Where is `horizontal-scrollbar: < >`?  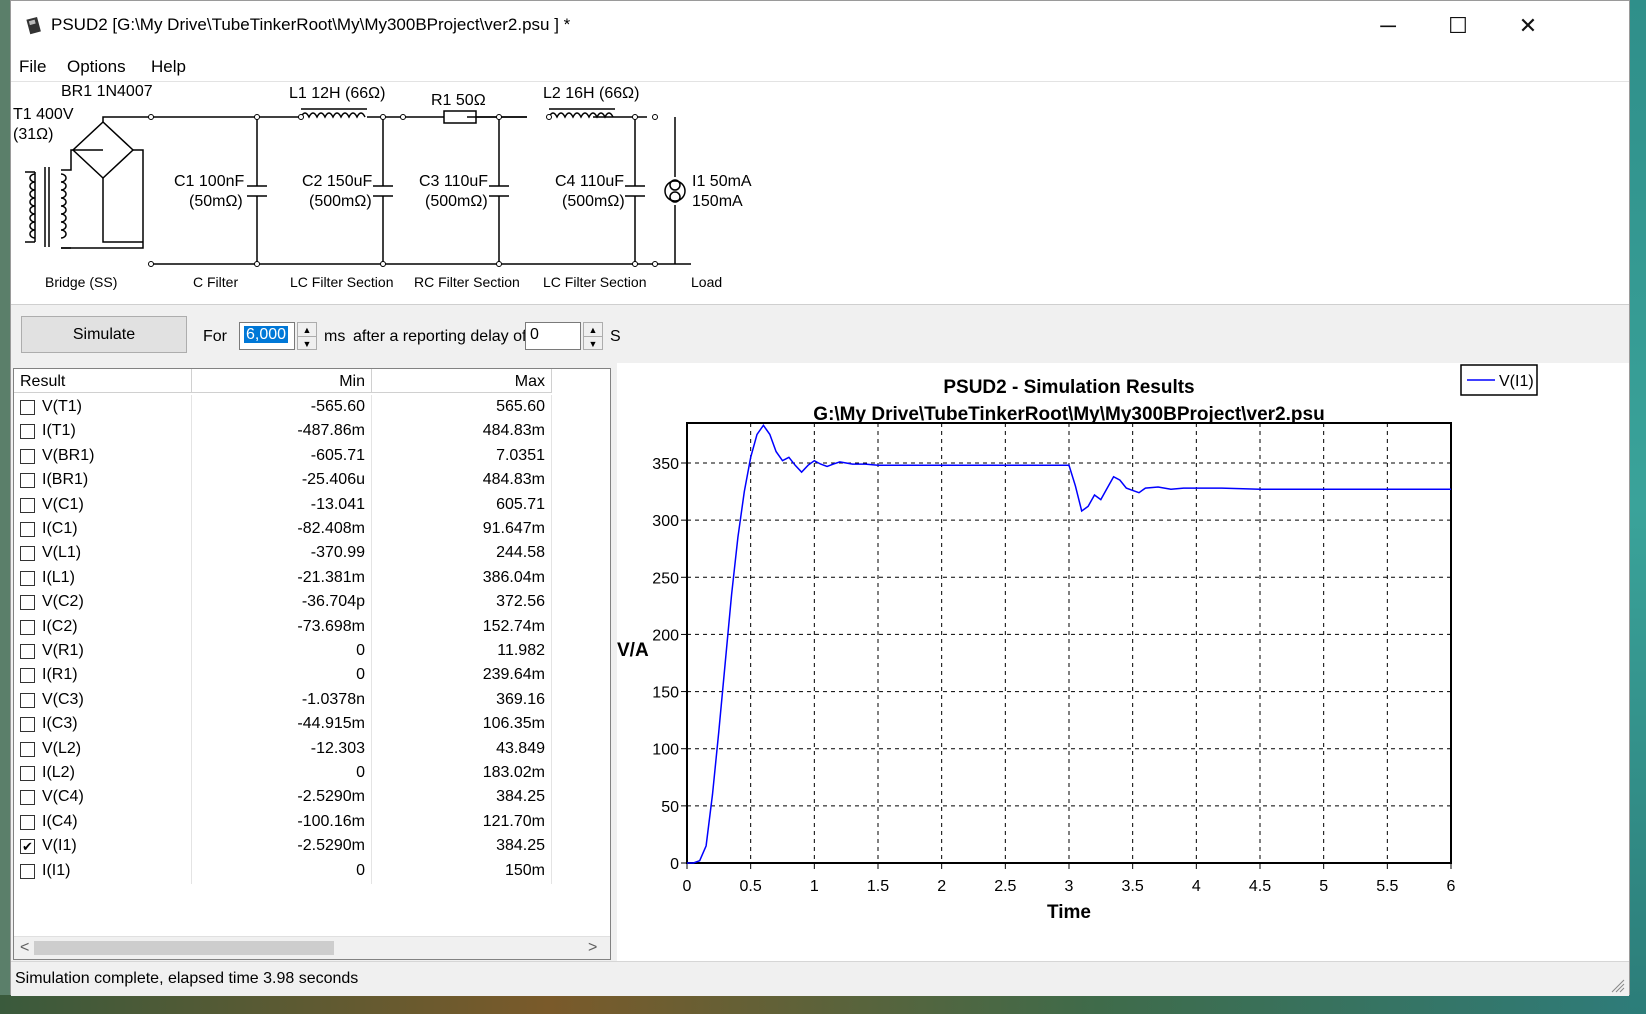
horizontal-scrollbar: < > is located at coordinates (312, 947).